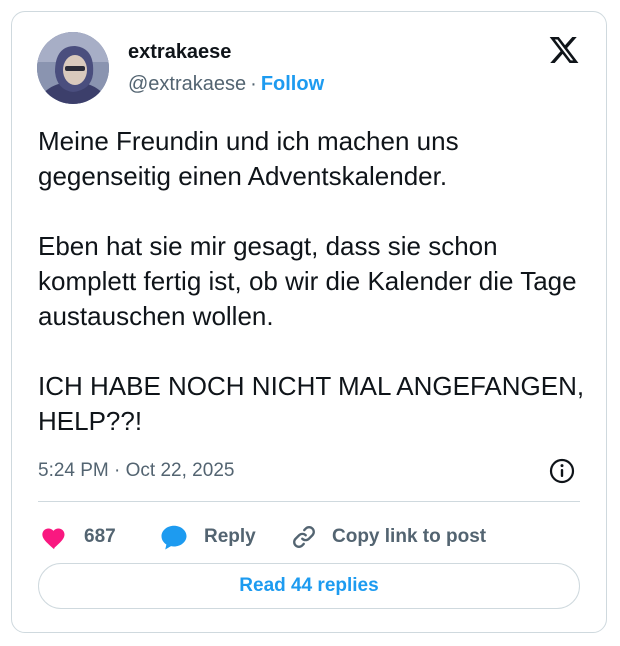  What do you see at coordinates (230, 536) in the screenshot?
I see `reply-label: Reply` at bounding box center [230, 536].